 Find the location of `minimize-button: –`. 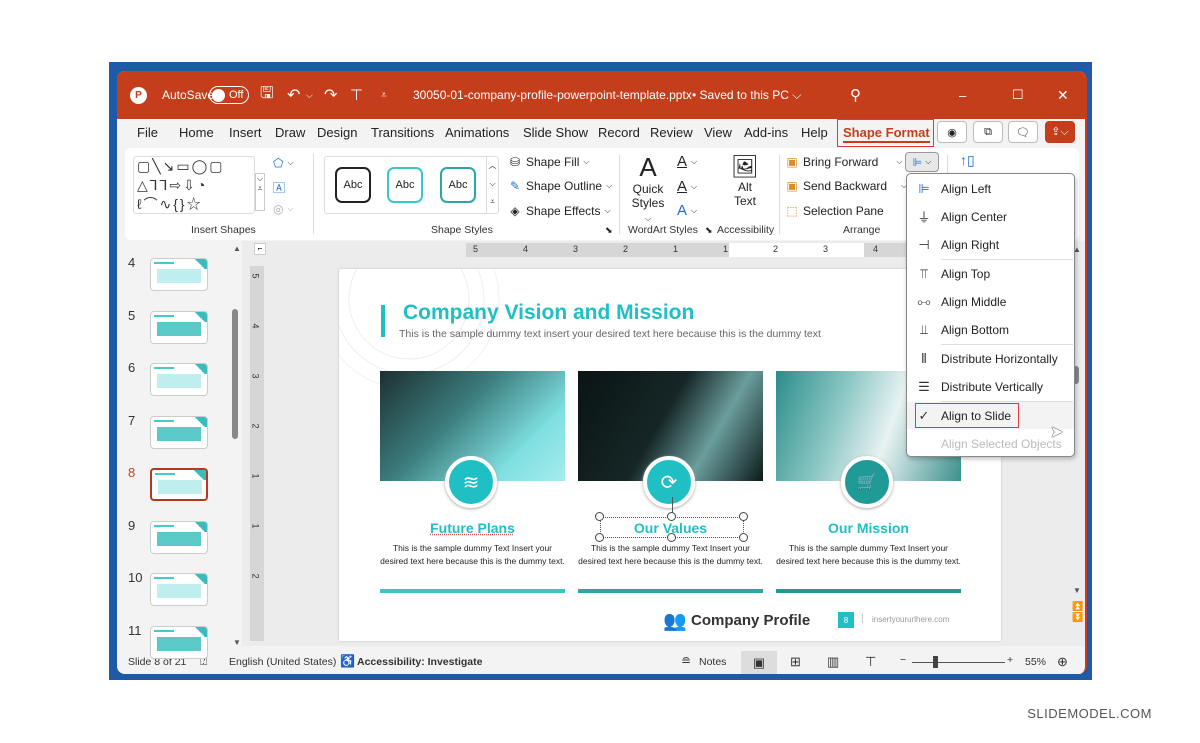

minimize-button: – is located at coordinates (962, 95).